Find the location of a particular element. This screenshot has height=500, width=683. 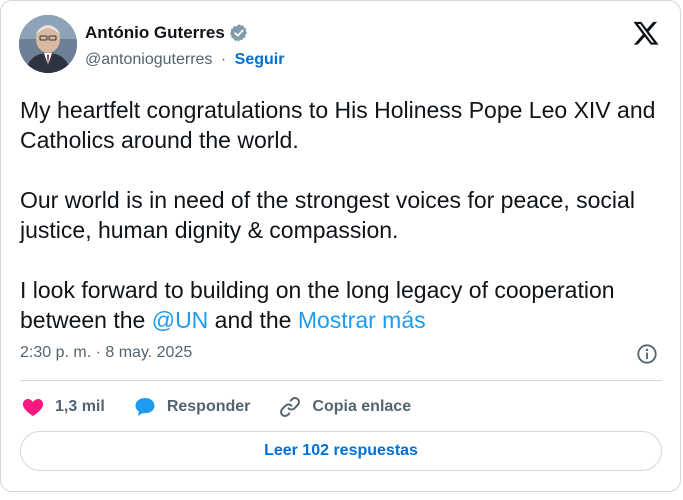

author-name: António Guterres is located at coordinates (155, 33).